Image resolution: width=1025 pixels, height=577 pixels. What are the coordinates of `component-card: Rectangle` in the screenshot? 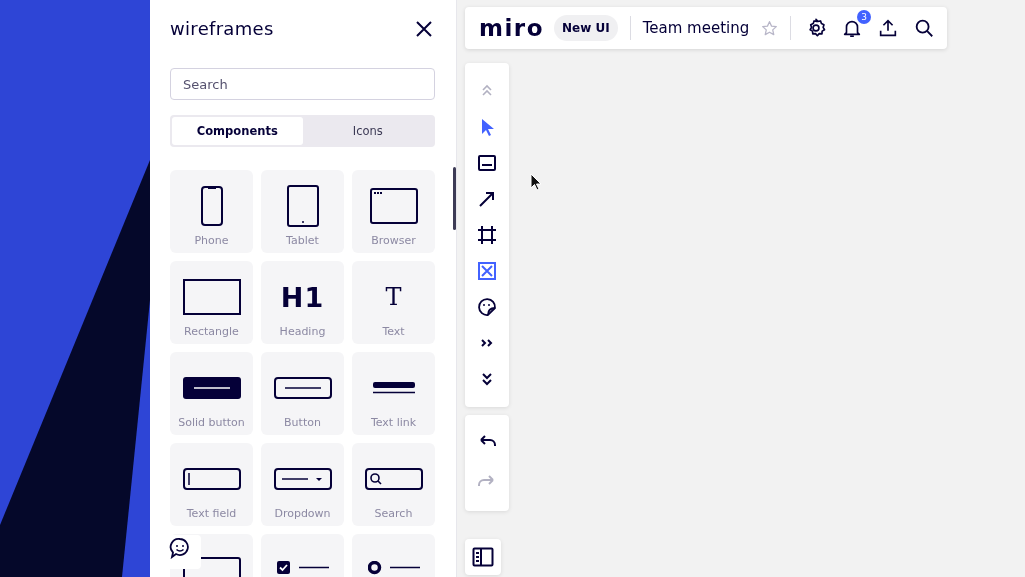 It's located at (211, 302).